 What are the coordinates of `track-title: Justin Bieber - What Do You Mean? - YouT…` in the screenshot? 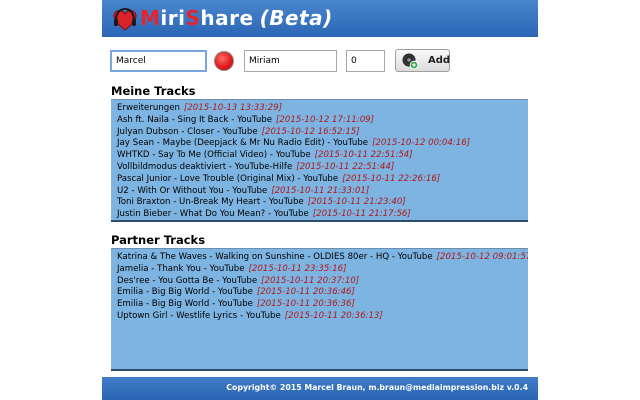 It's located at (213, 214).